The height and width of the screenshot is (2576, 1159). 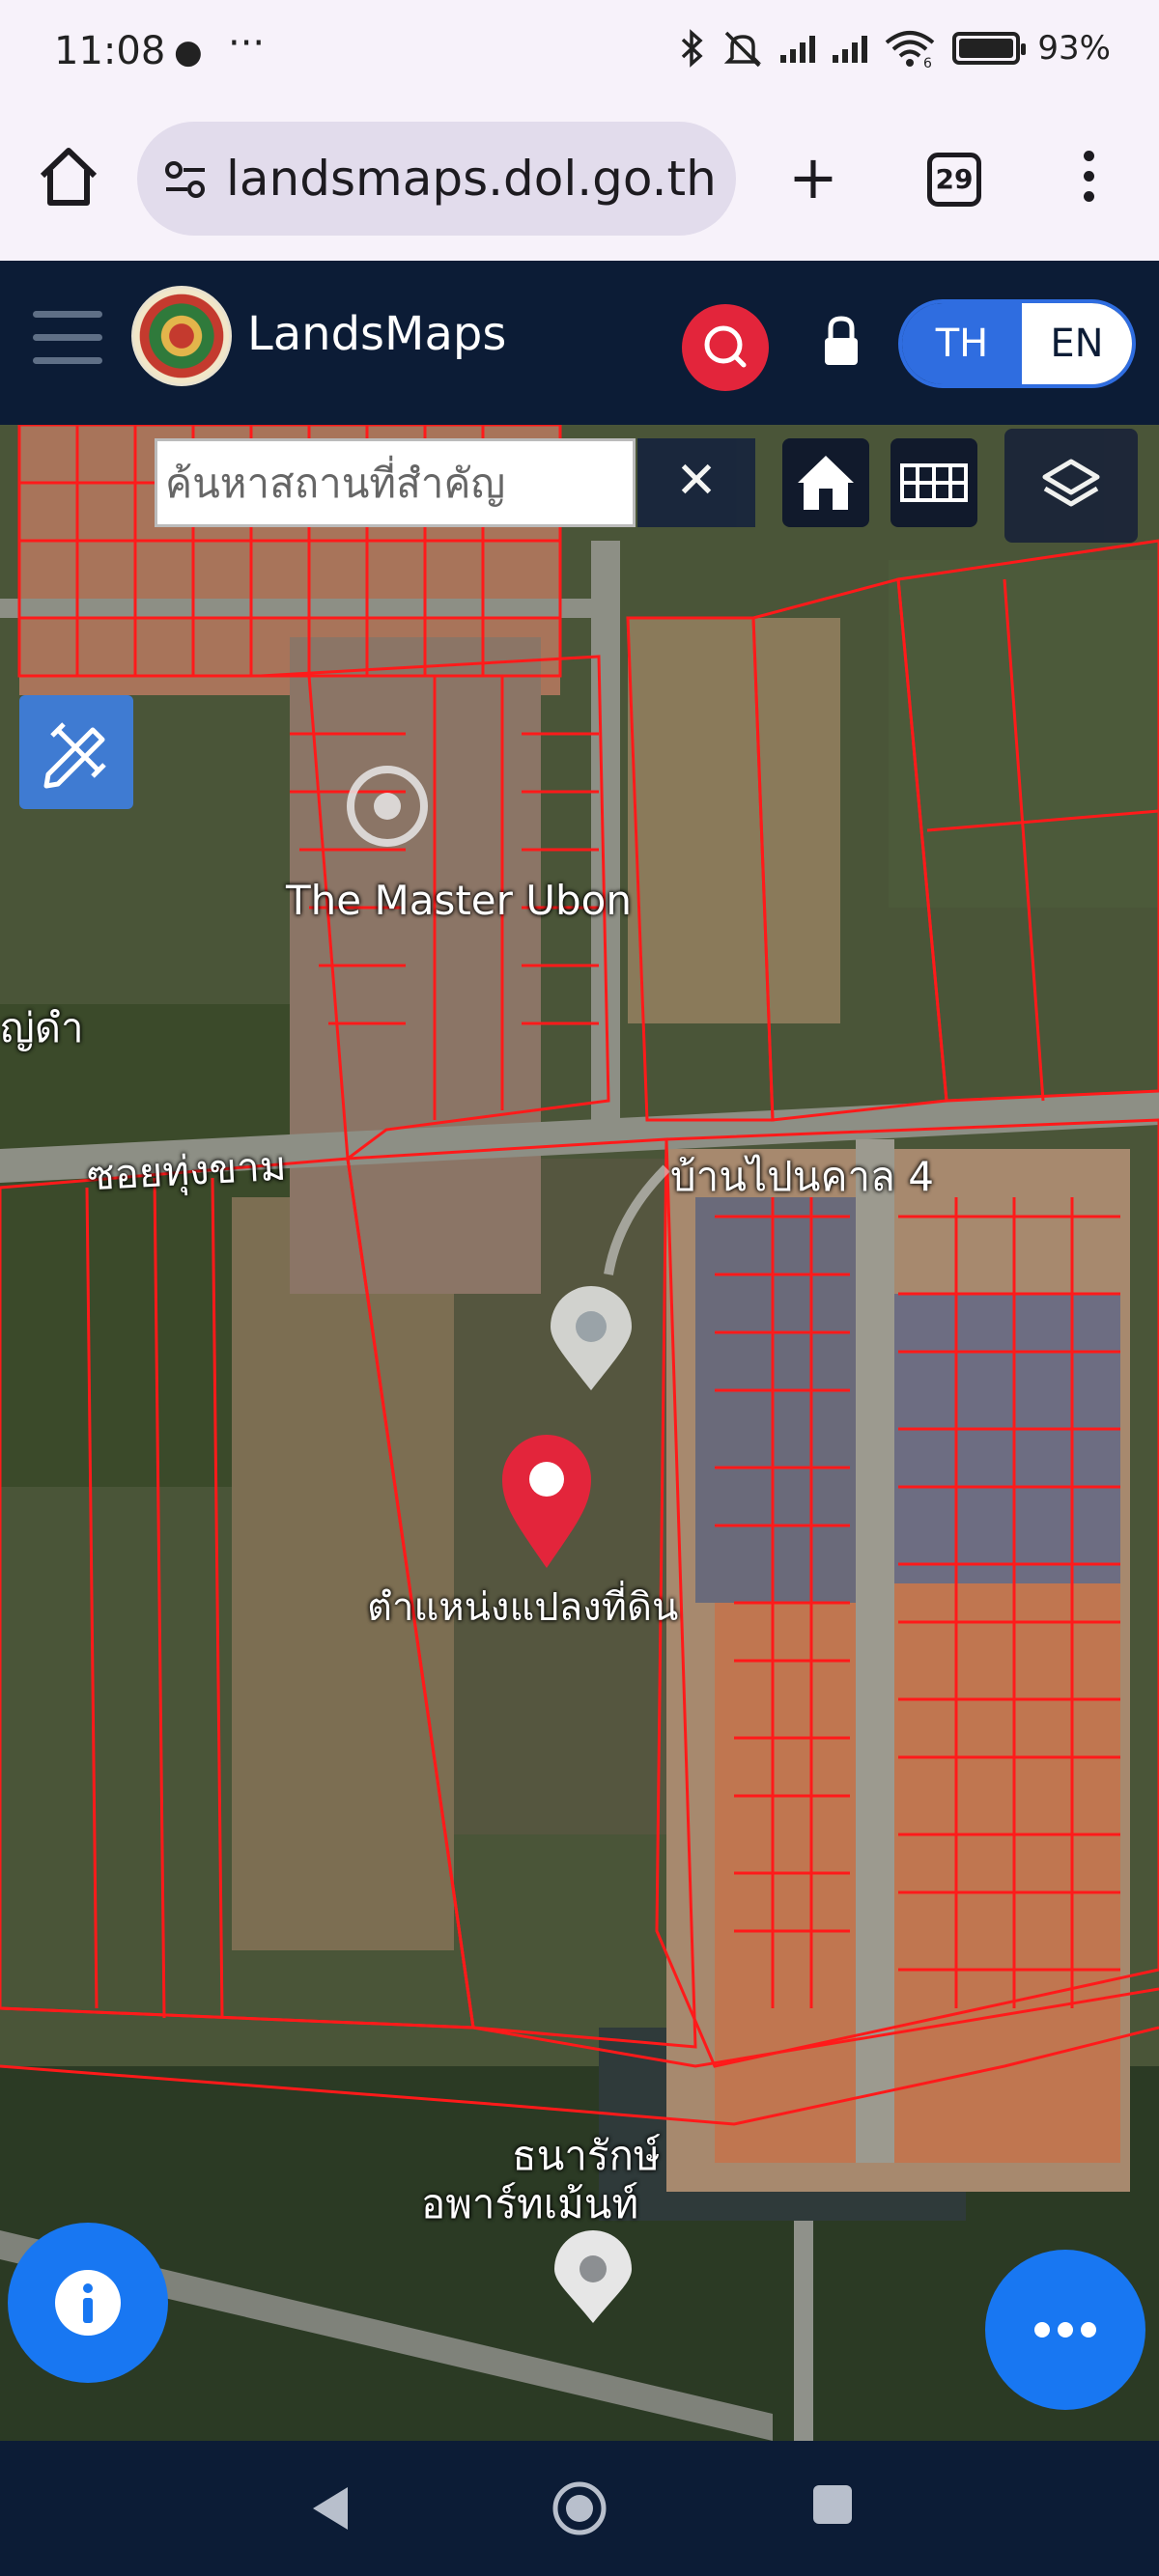 I want to click on nav-home-icon, so click(x=579, y=2508).